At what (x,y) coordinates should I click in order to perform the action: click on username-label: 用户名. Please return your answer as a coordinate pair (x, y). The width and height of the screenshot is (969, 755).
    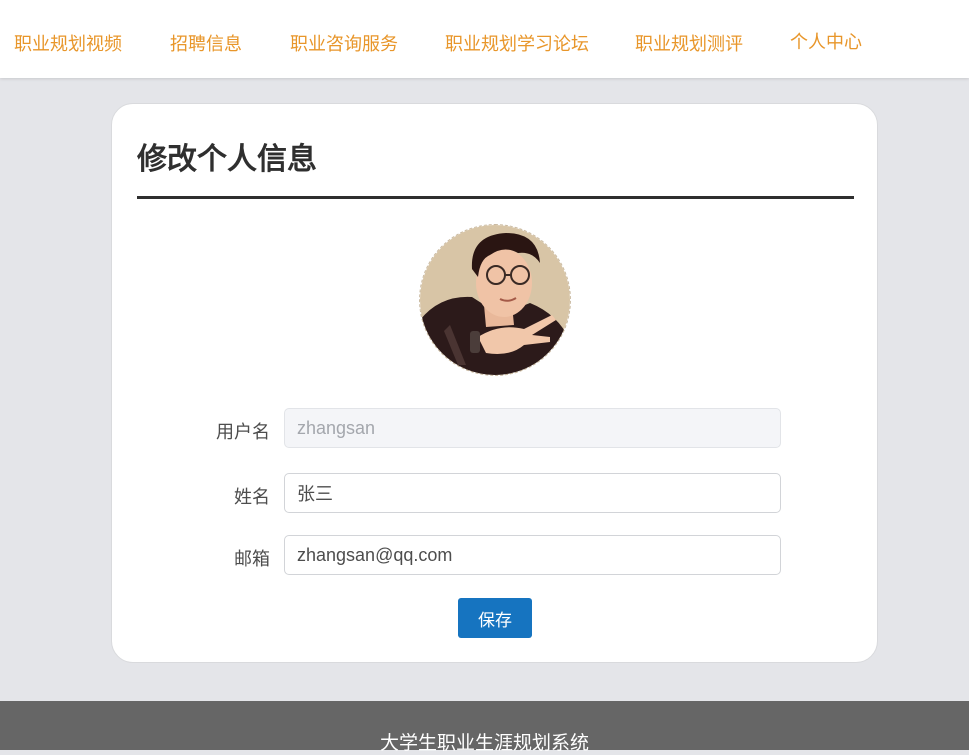
    Looking at the image, I should click on (243, 432).